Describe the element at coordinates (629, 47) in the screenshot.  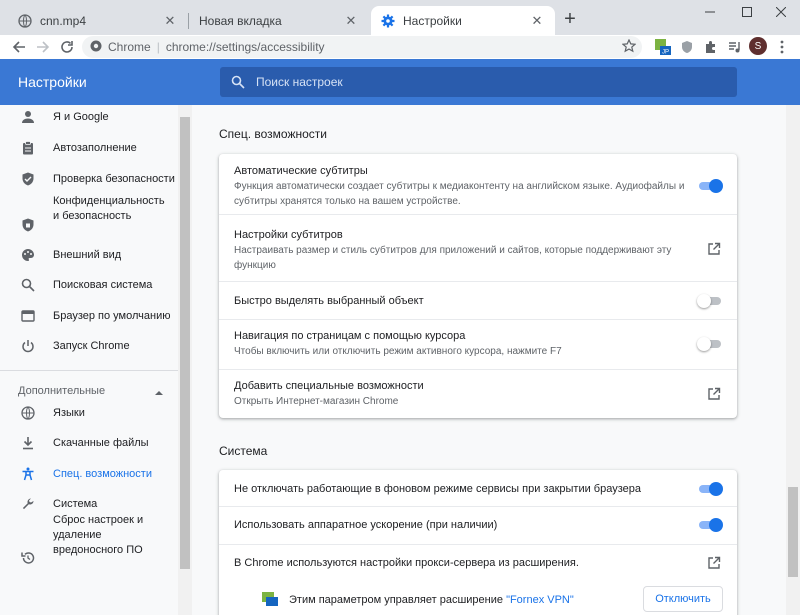
I see `star-icon` at that location.